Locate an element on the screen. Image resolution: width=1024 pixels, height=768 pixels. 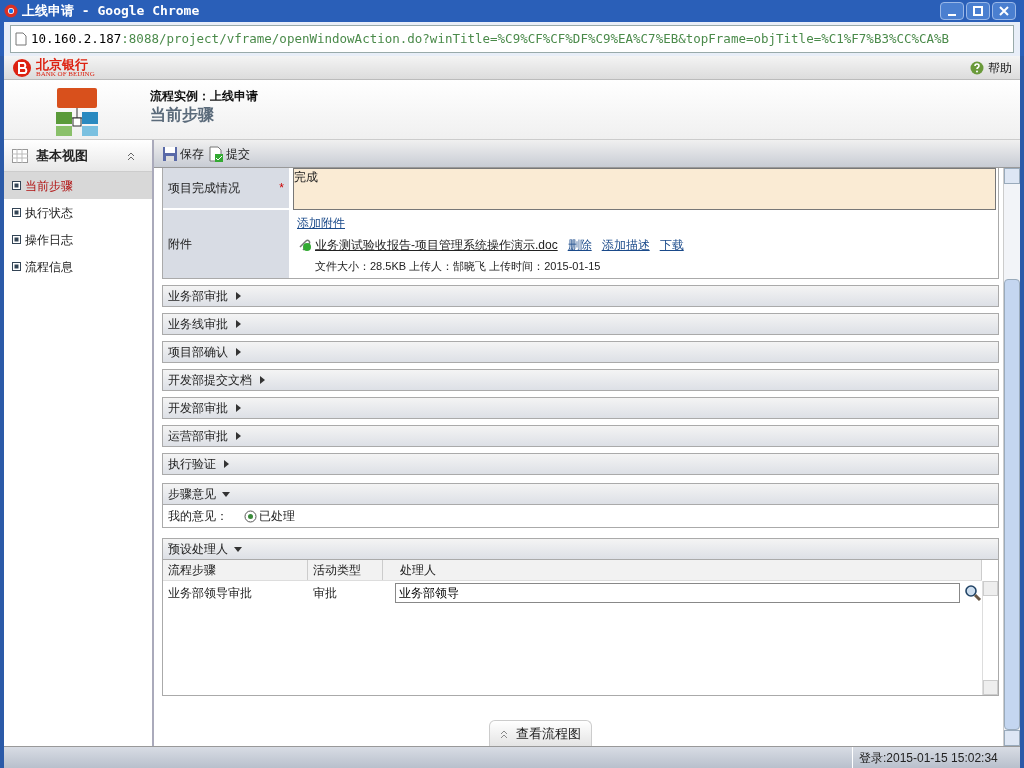
section-header: 项目部确认 is located at coordinates (580, 352).